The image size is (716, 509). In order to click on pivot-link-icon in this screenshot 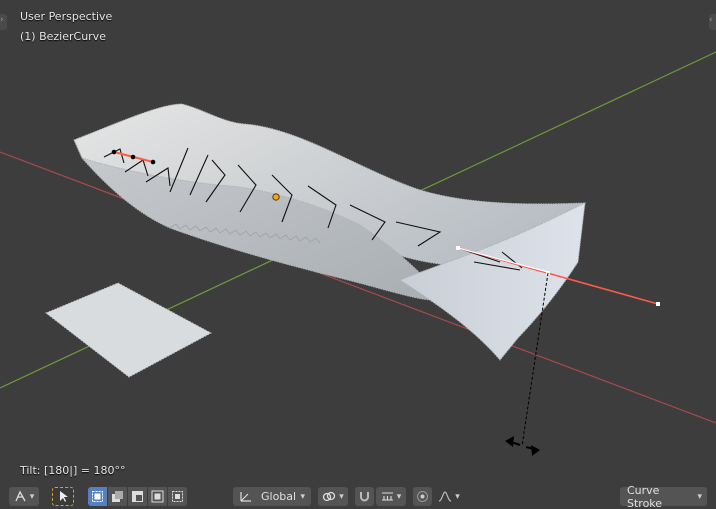, I will do `click(329, 496)`.